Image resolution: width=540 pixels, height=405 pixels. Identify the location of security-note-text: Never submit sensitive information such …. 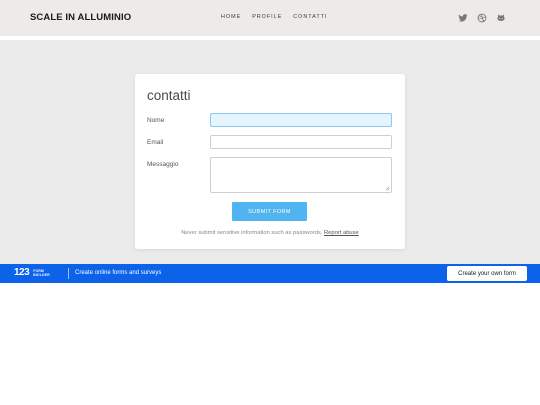
(252, 233).